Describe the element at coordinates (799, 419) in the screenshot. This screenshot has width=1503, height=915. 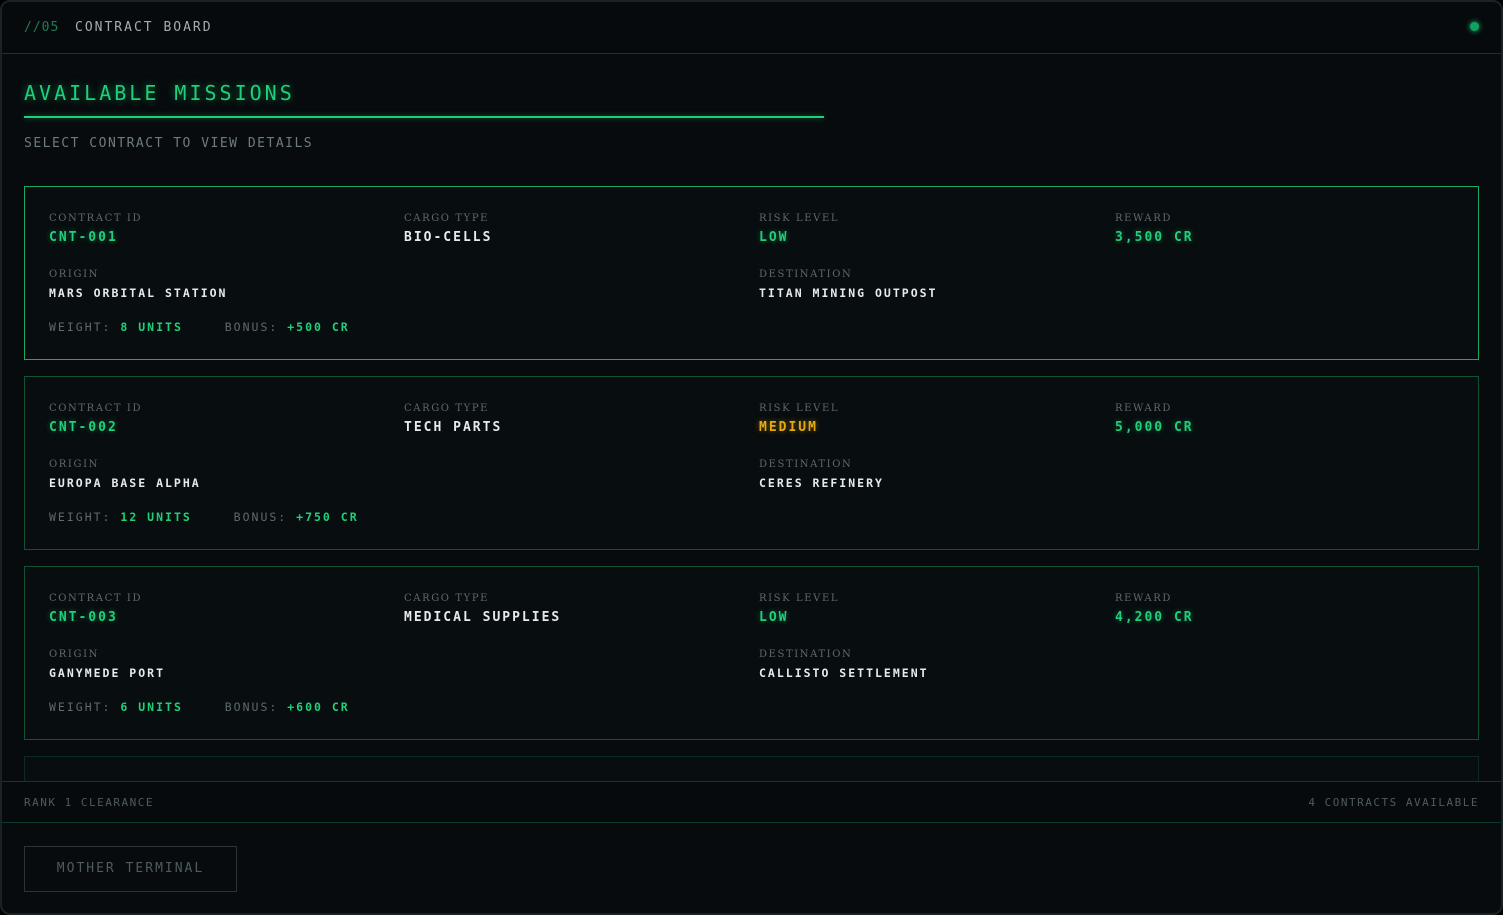
I see `risk-level-field: RISK LEVEL MEDIUM` at that location.